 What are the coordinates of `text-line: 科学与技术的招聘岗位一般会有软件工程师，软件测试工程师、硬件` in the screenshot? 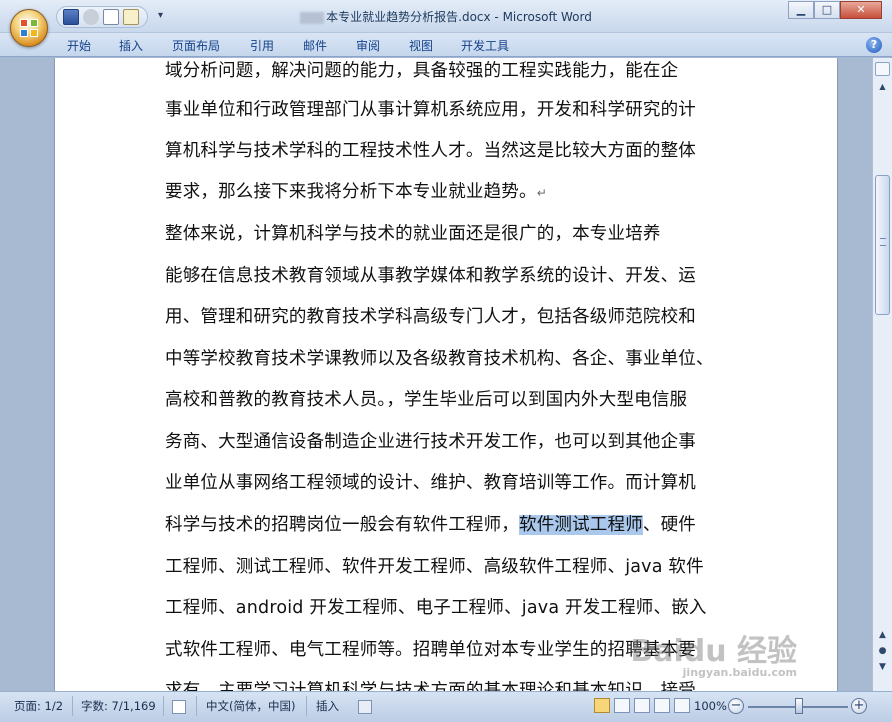 It's located at (430, 525).